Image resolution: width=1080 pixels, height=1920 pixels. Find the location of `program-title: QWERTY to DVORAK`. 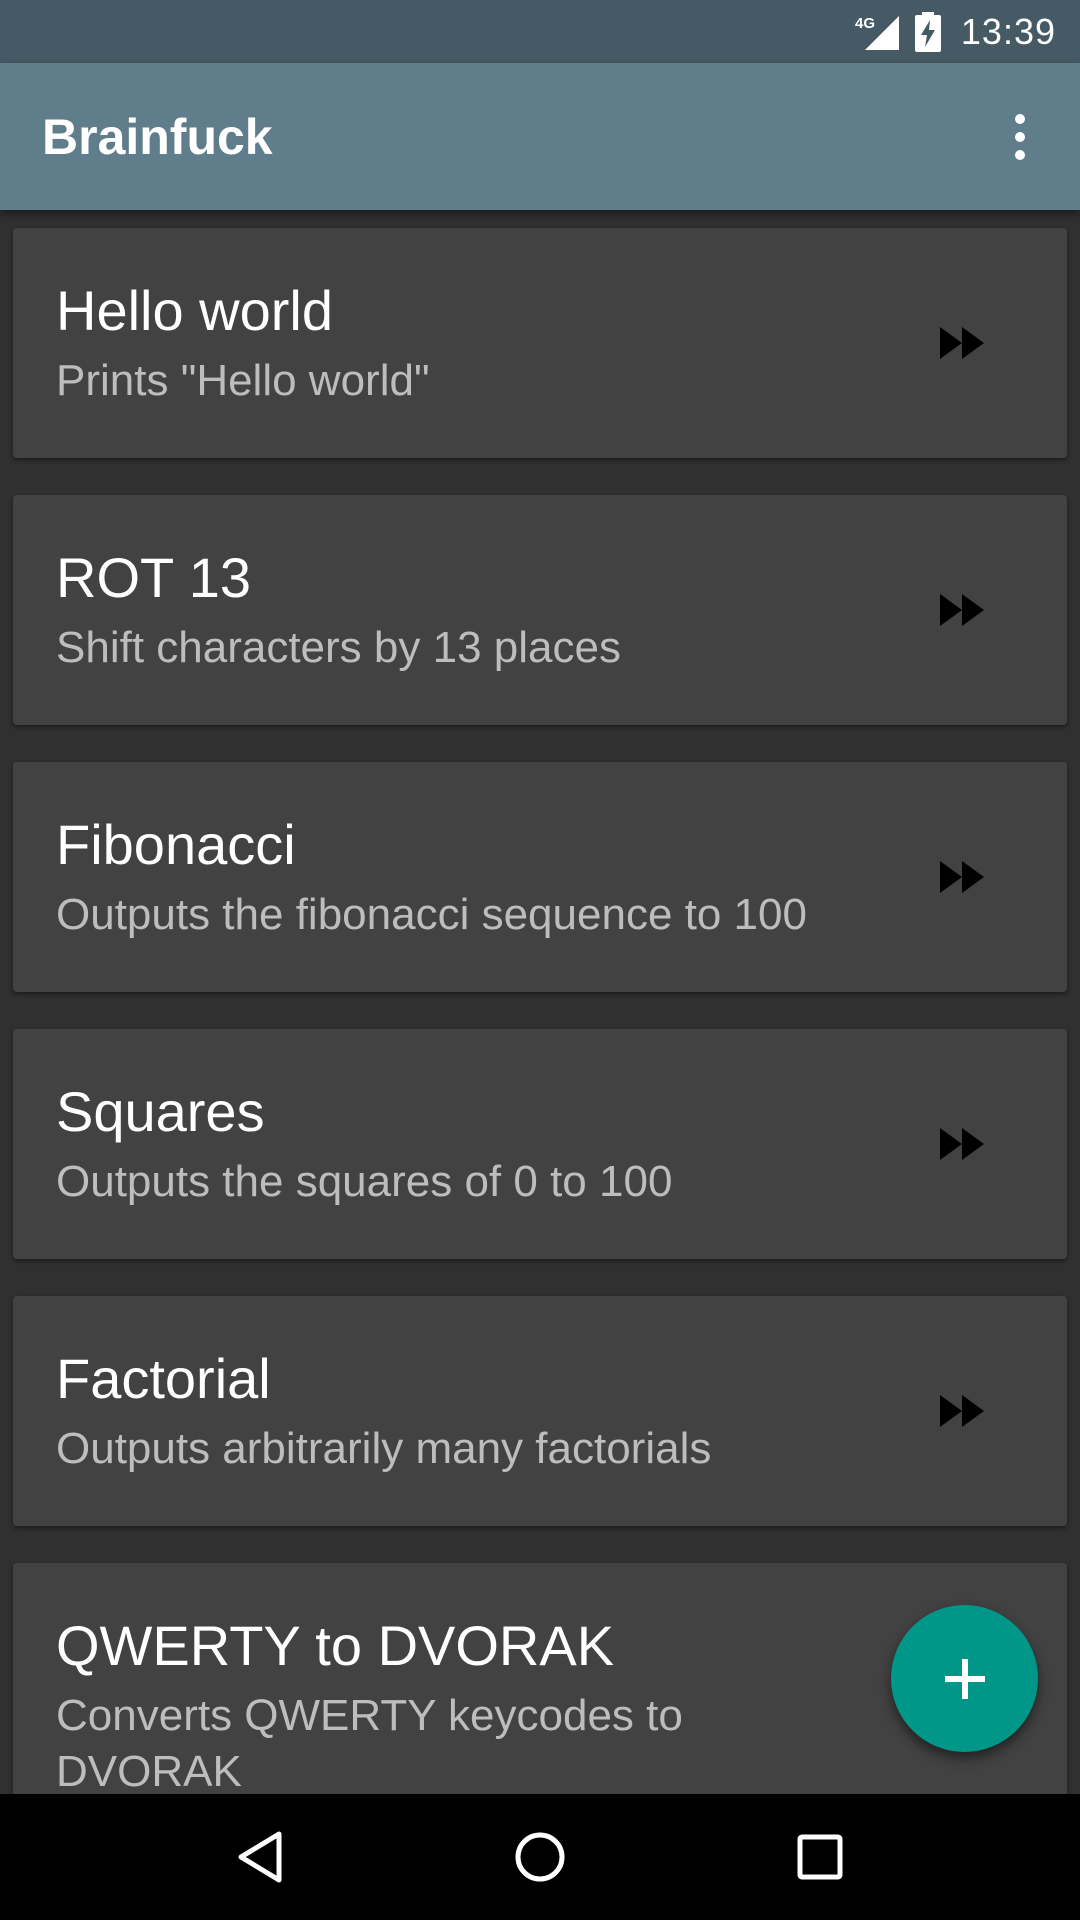

program-title: QWERTY to DVORAK is located at coordinates (335, 1645).